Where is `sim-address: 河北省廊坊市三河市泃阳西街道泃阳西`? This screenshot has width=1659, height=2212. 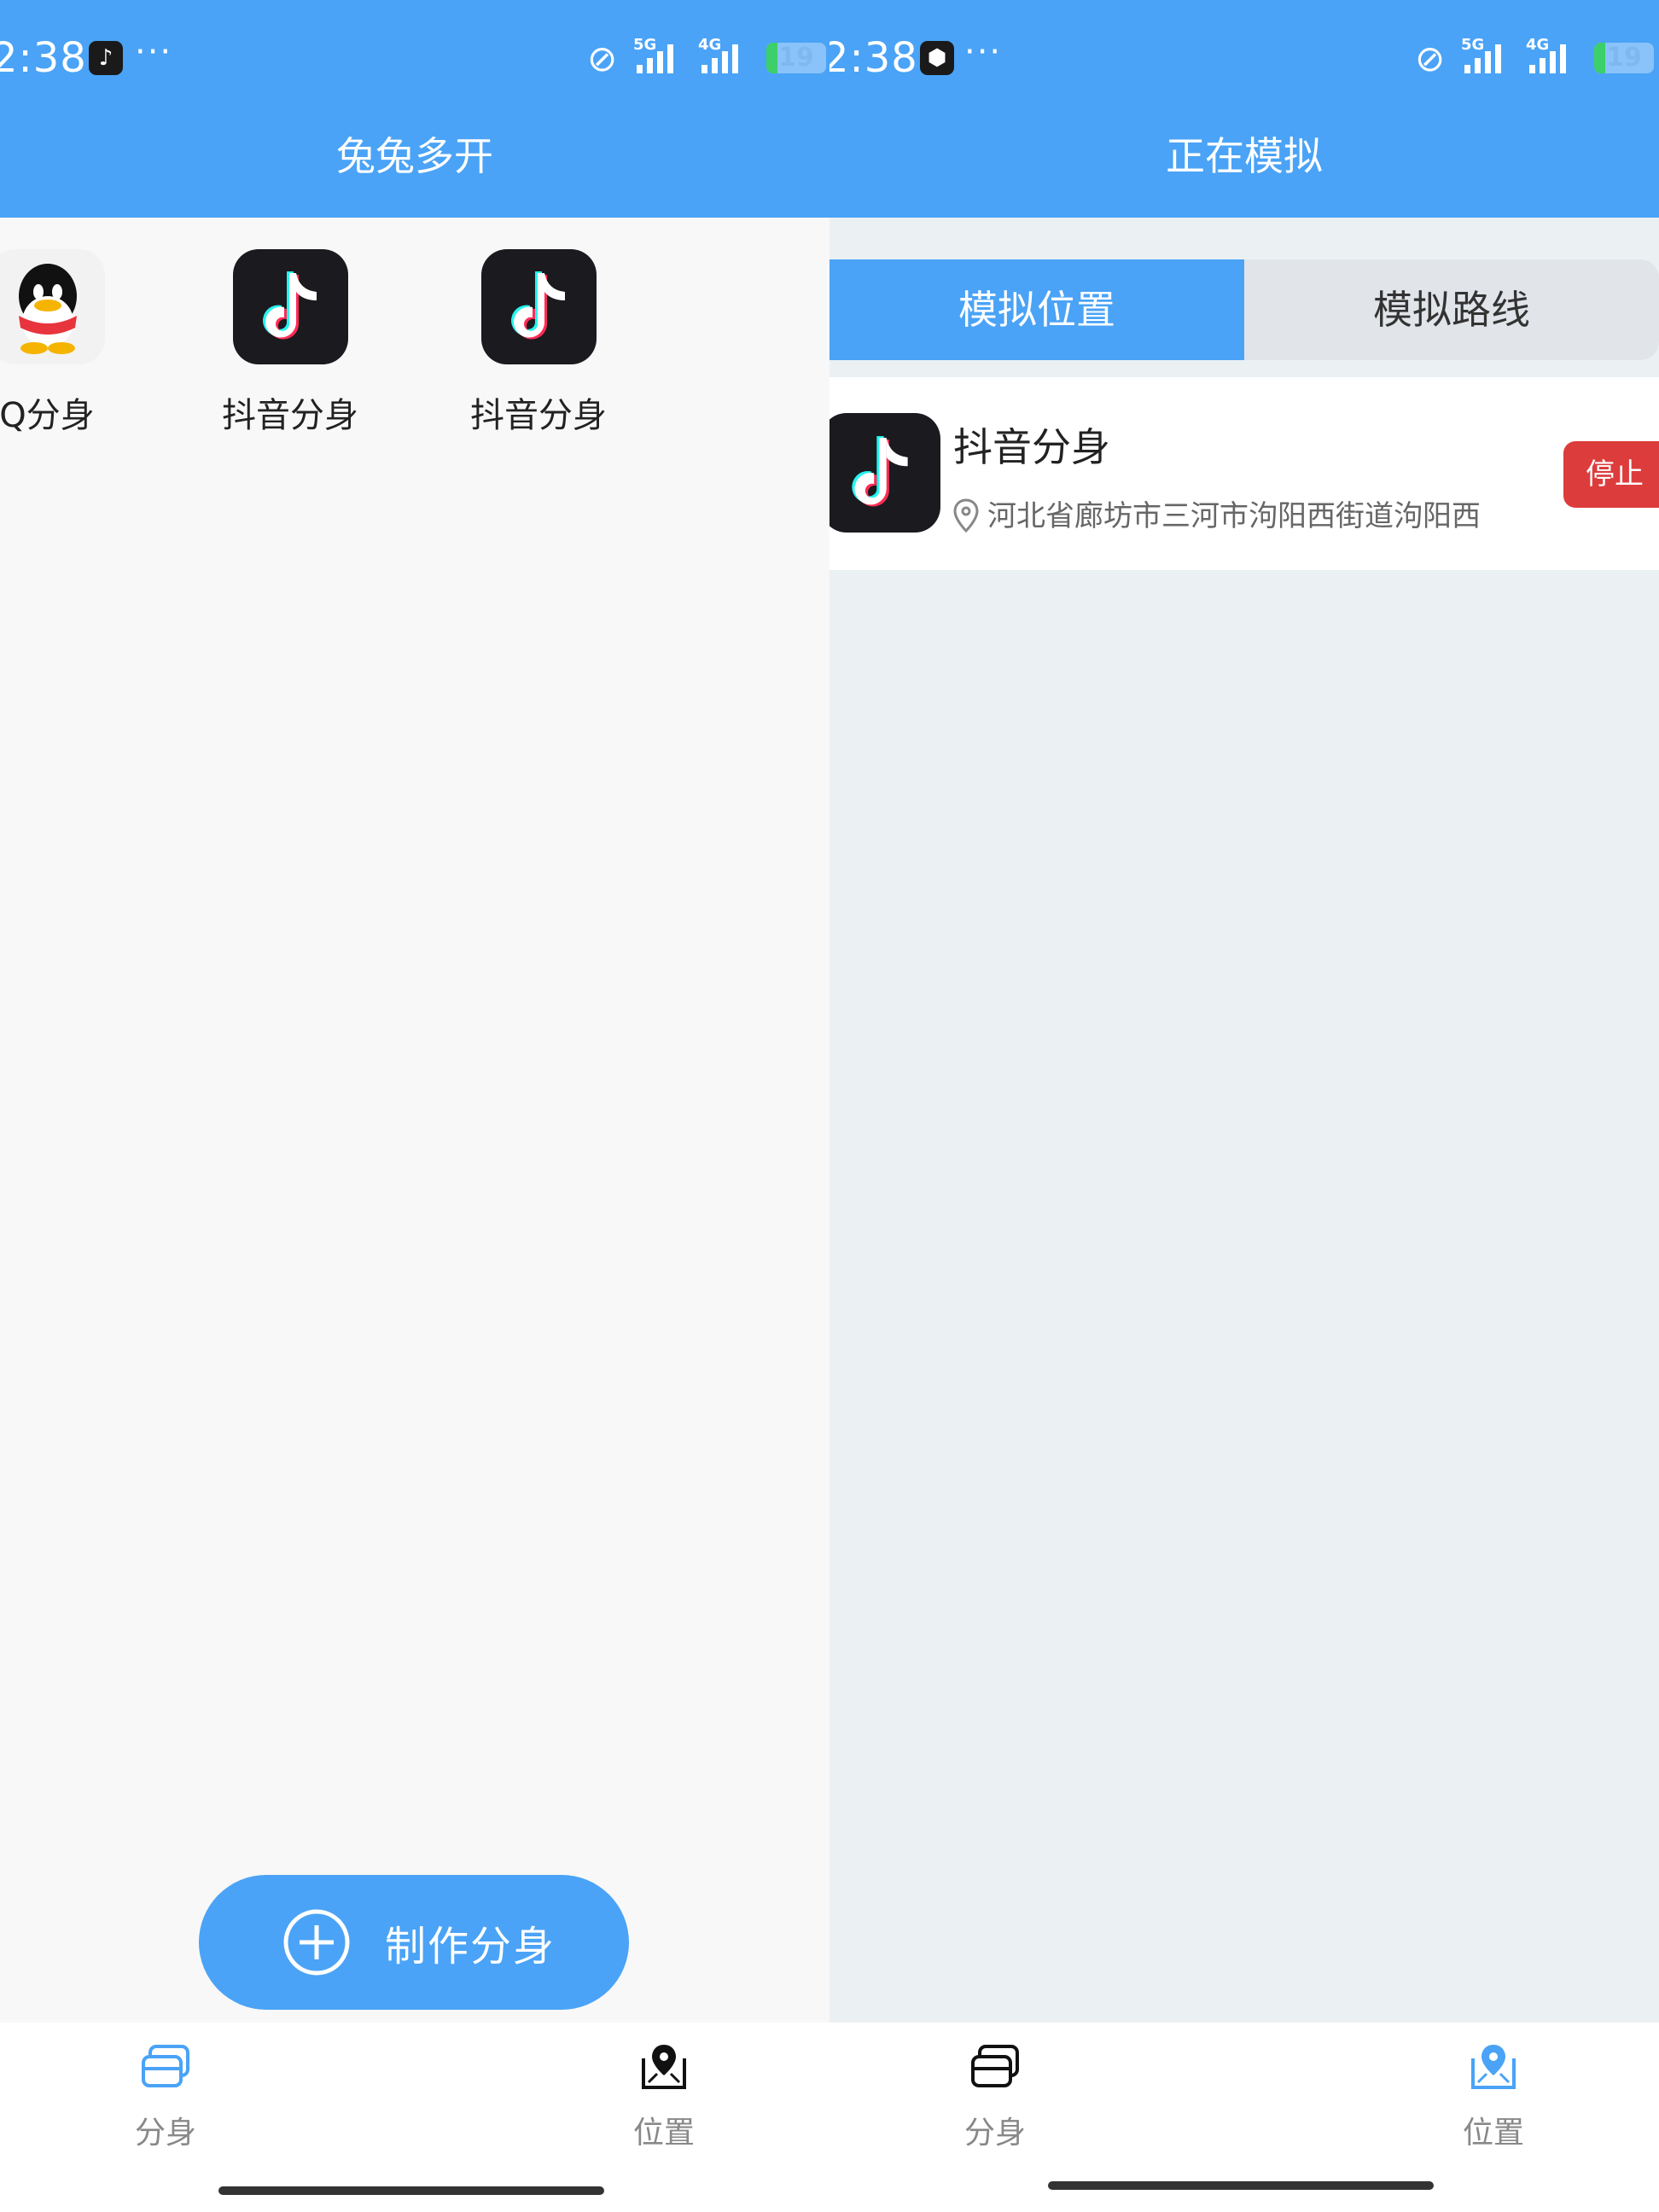
sim-address: 河北省廊坊市三河市泃阳西街道泃阳西 is located at coordinates (1234, 516).